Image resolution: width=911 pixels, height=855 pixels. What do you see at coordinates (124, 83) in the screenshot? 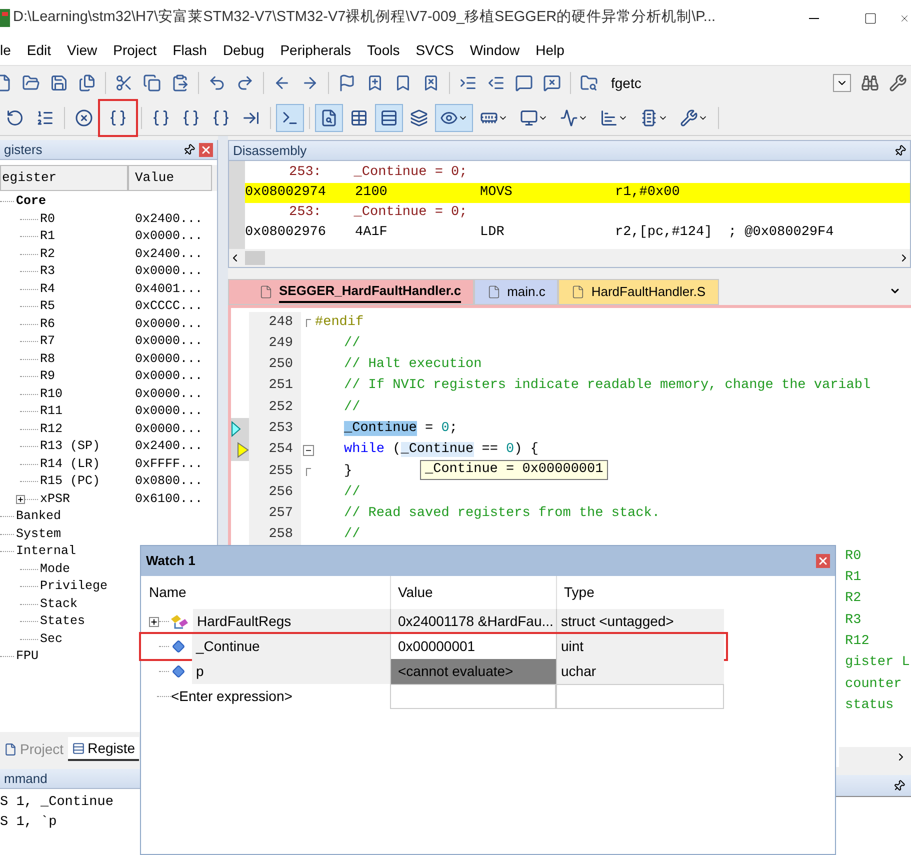
I see `cut-icon` at bounding box center [124, 83].